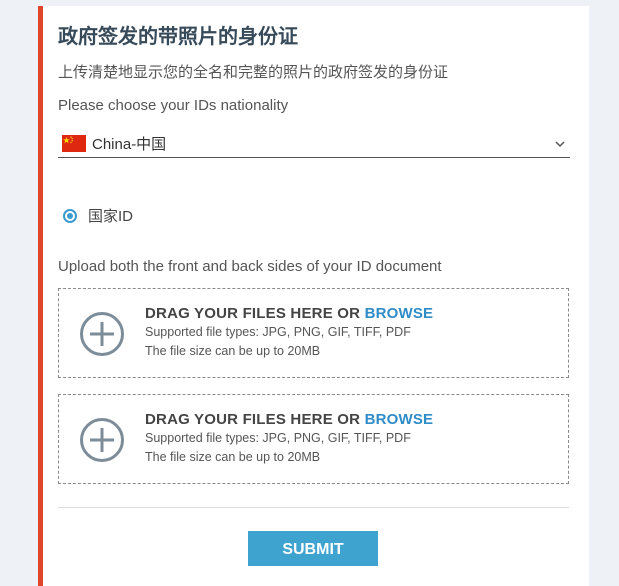  What do you see at coordinates (253, 72) in the screenshot?
I see `page-subtitle: 上传清楚地显示您的全名和完整的照片的政府签发的身份证` at bounding box center [253, 72].